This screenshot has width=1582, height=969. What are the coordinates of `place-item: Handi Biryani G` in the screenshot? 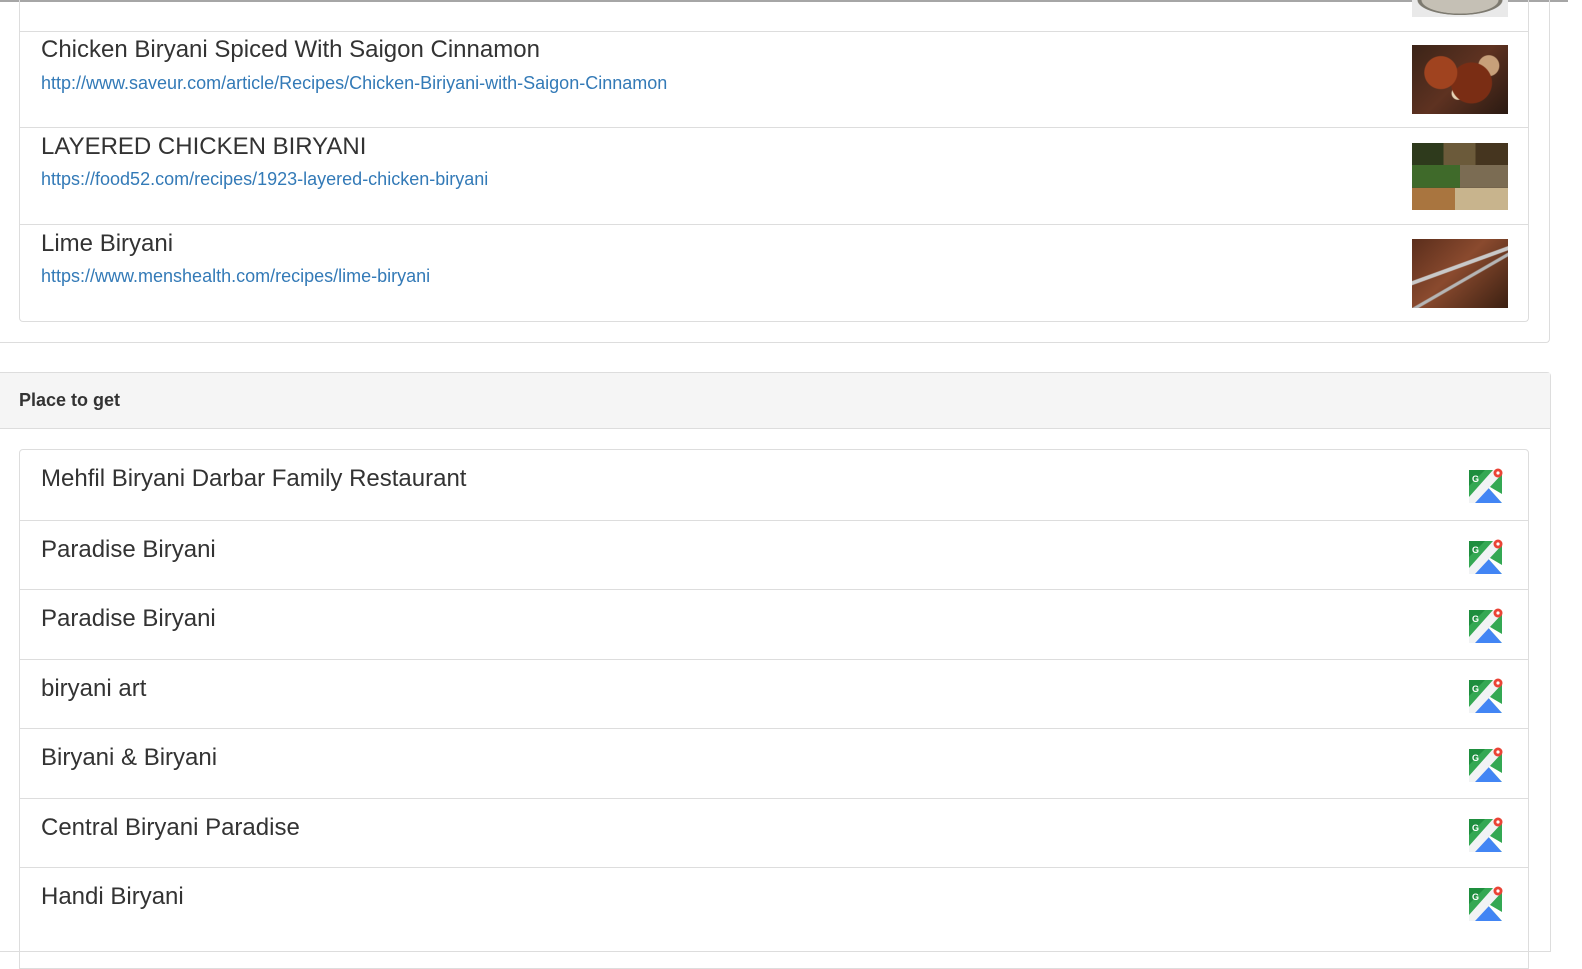 It's located at (774, 902).